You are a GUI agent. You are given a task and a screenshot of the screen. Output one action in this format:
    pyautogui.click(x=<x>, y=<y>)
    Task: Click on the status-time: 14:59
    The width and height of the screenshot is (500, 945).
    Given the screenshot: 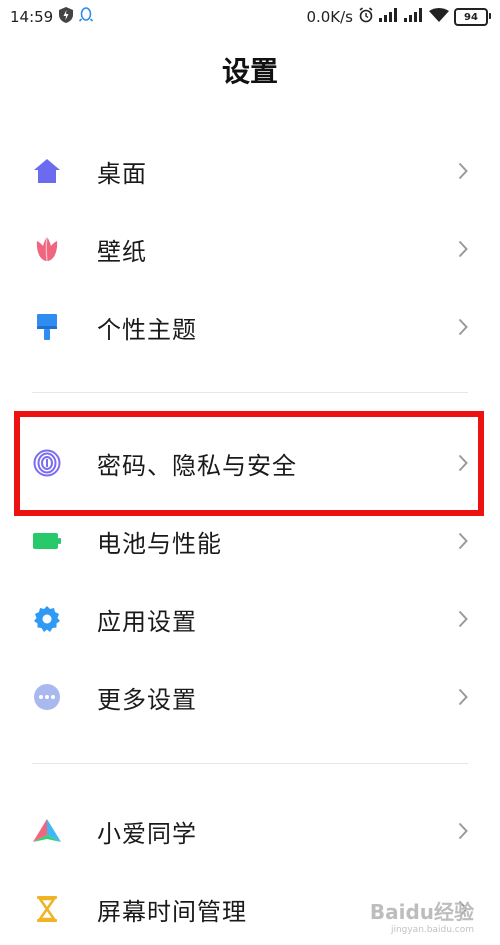 What is the action you would take?
    pyautogui.click(x=32, y=17)
    